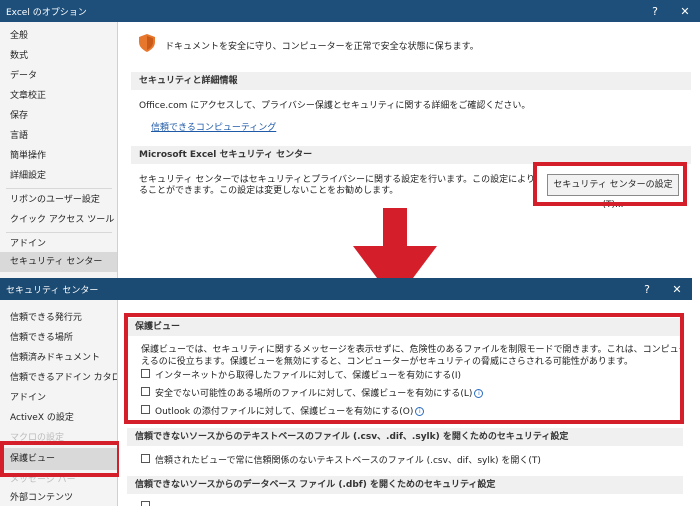  Describe the element at coordinates (269, 191) in the screenshot. I see `trust-center-text-line2: ることができます。この設定は変更しないことをお勧めします。` at that location.